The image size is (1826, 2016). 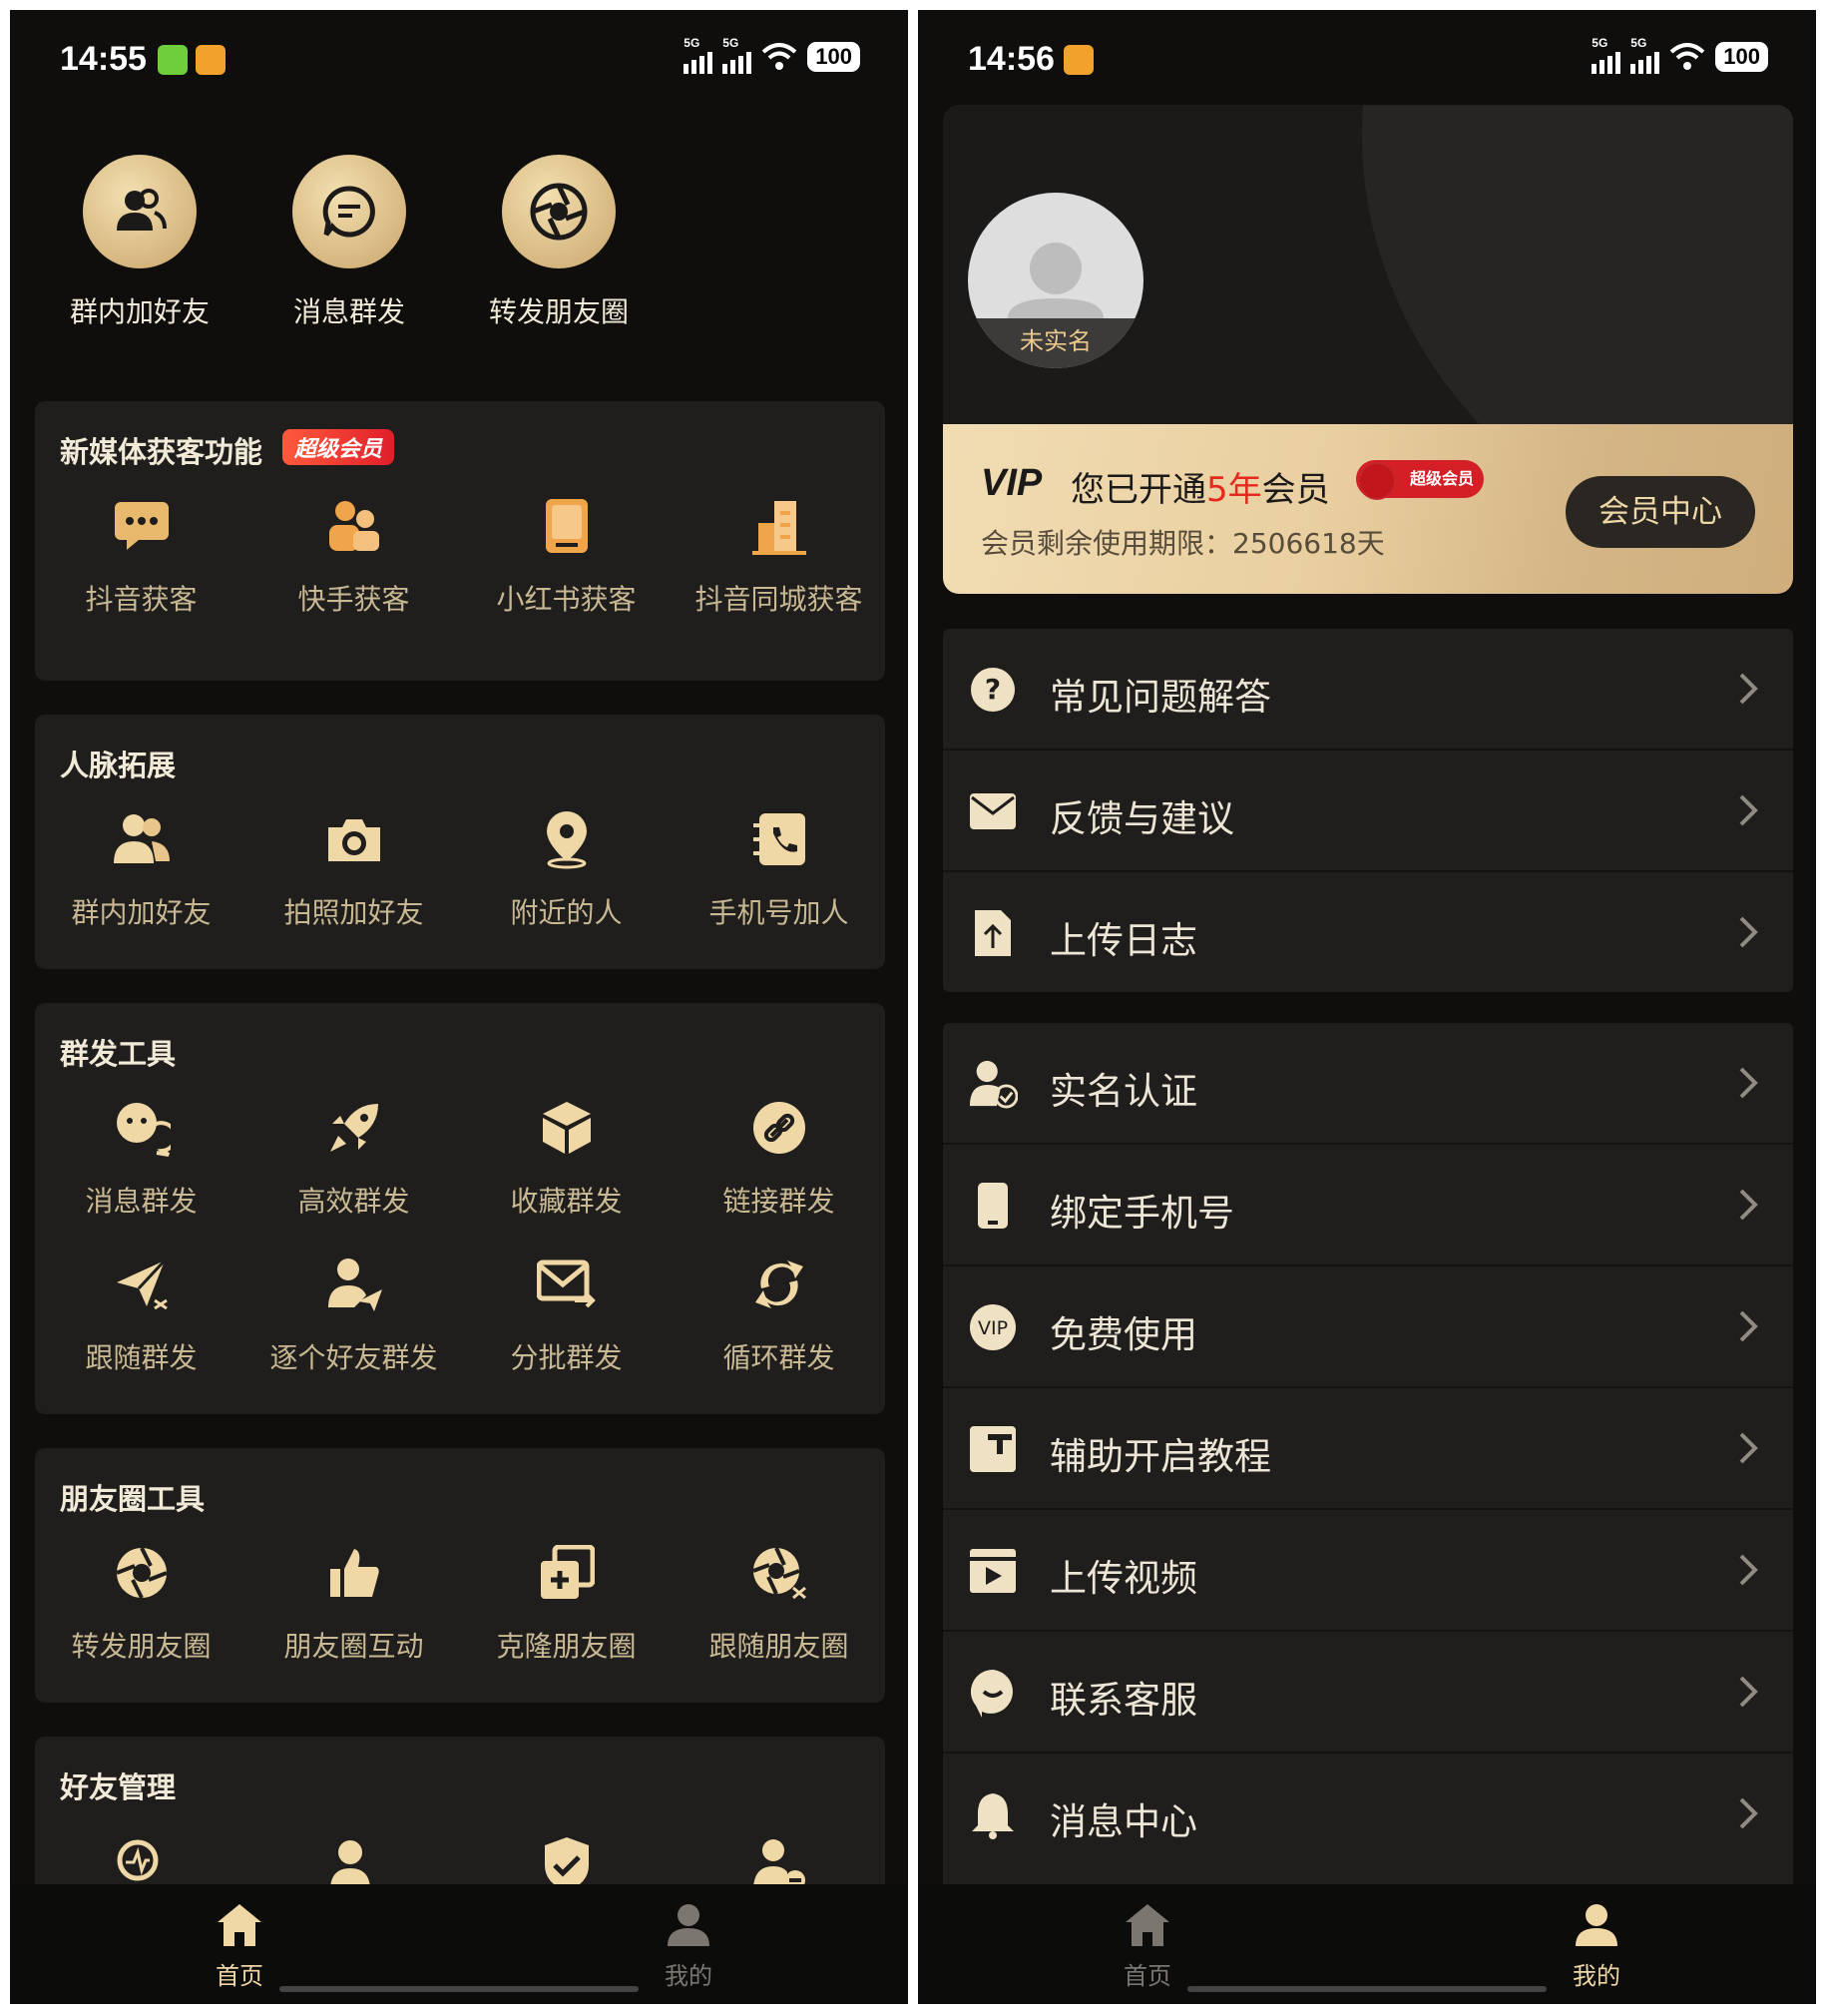 I want to click on shortcut-label: 转发朋友圈, so click(x=559, y=311).